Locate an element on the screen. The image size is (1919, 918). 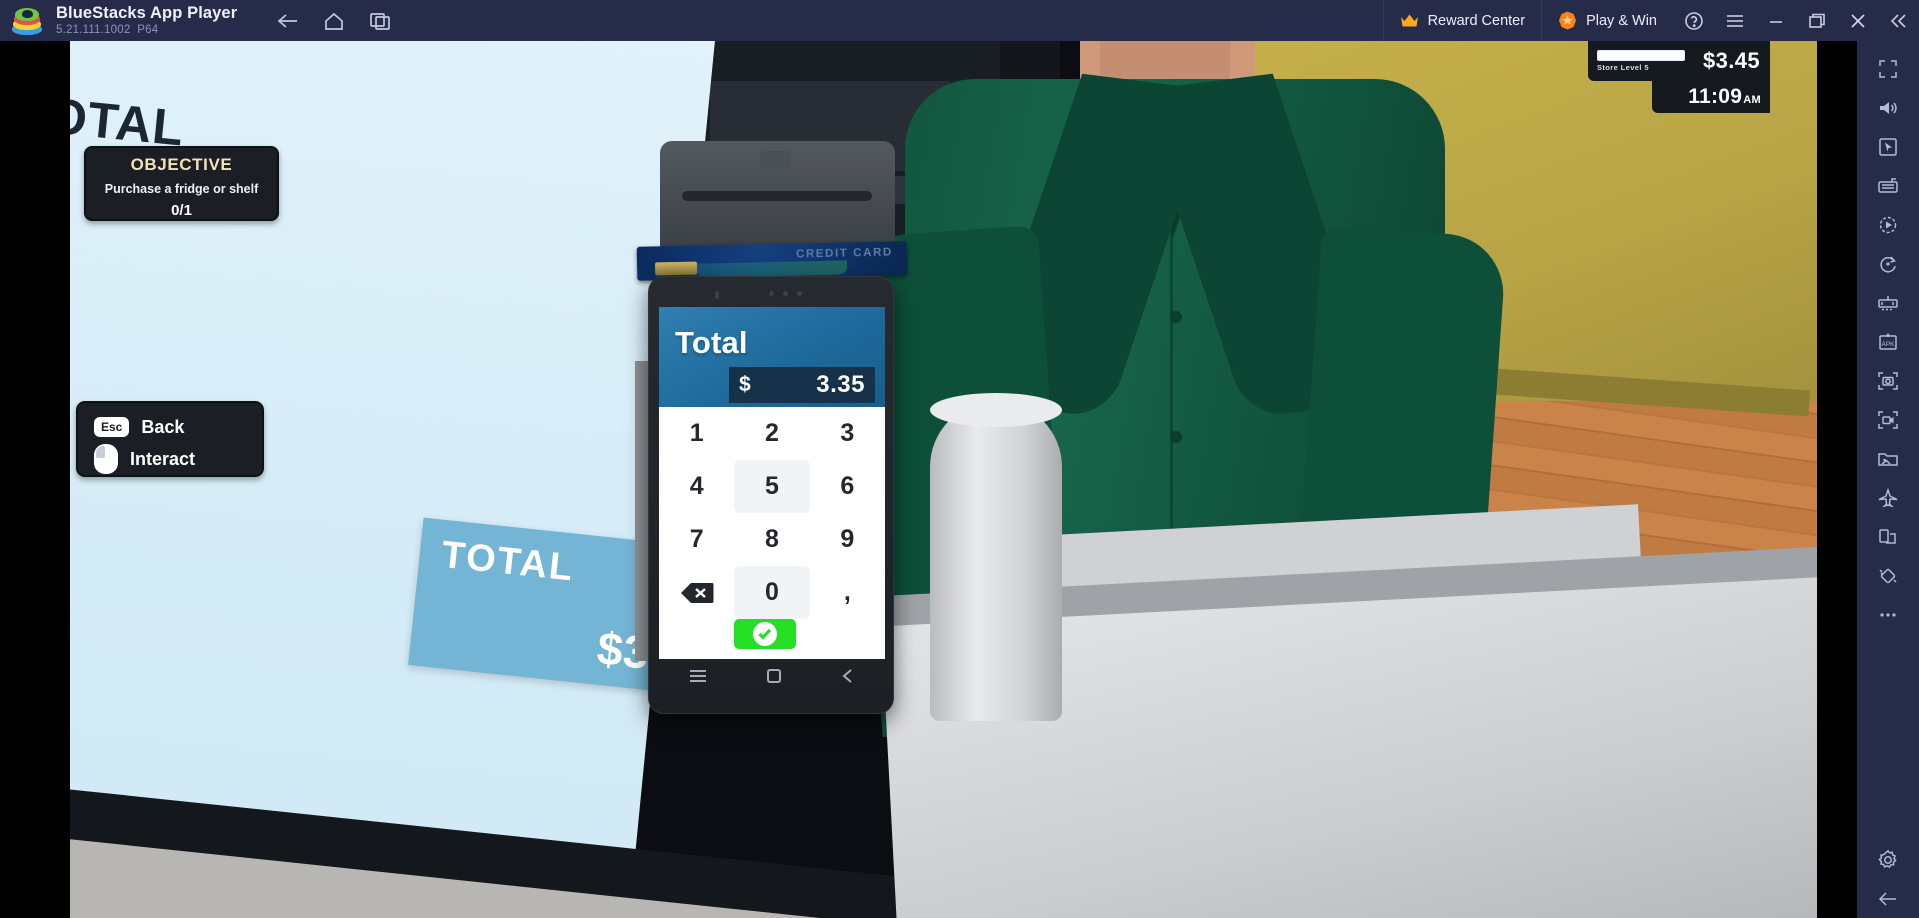
hint-label-interact: Interact is located at coordinates (163, 458).